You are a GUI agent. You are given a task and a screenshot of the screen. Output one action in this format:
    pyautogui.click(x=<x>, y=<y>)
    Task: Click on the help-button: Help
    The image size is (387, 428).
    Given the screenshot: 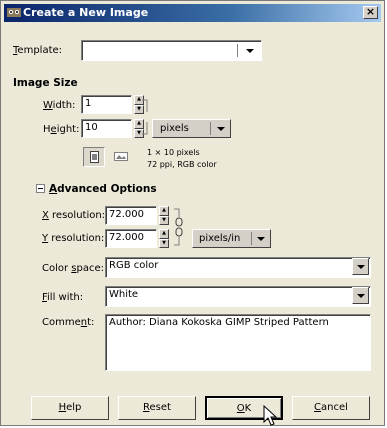 What is the action you would take?
    pyautogui.click(x=70, y=408)
    